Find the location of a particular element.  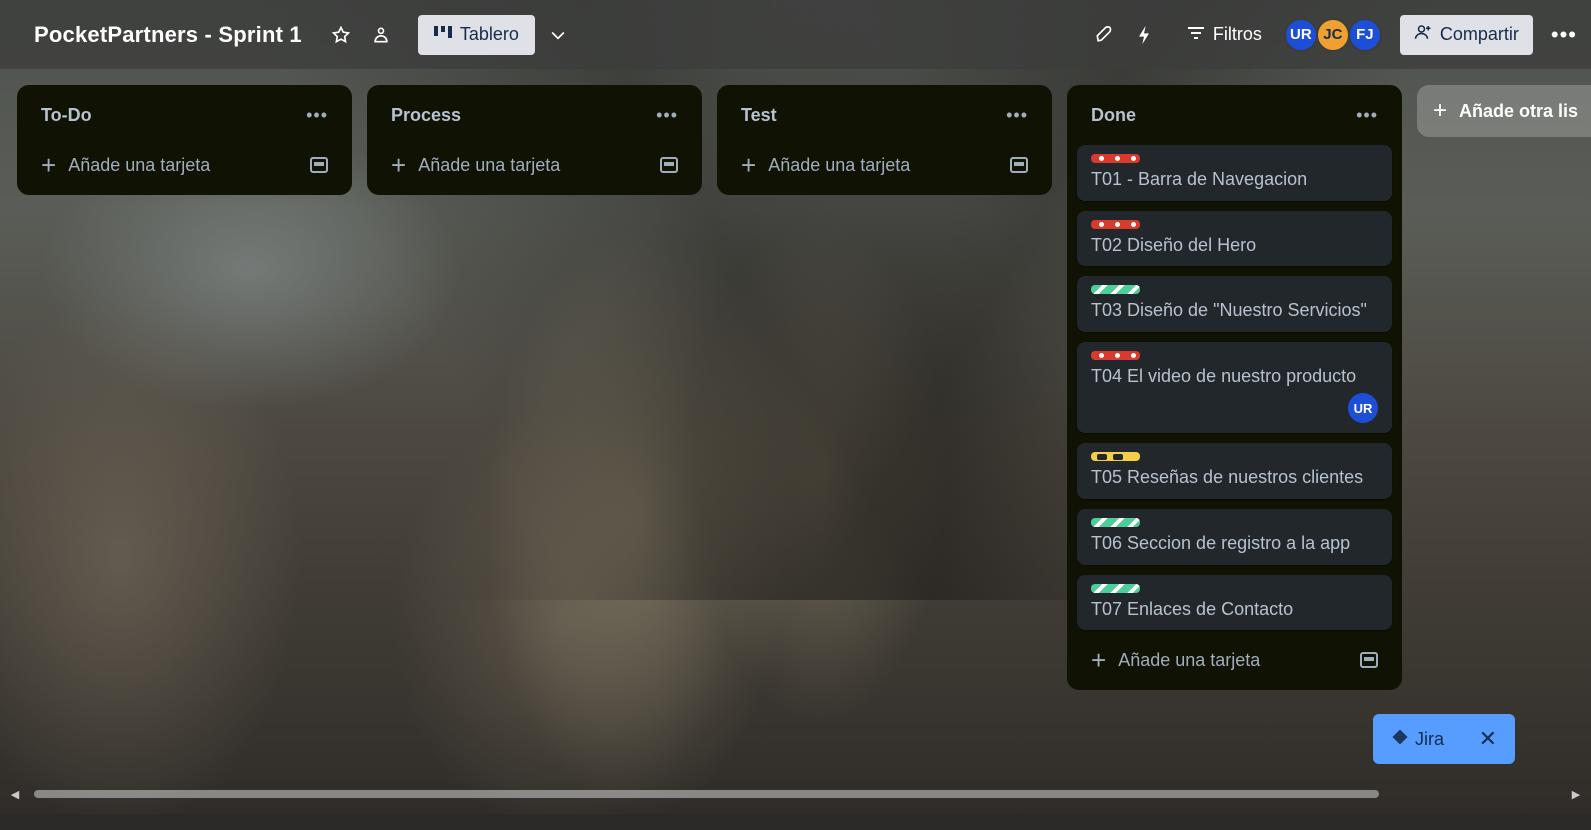

avatar: UR is located at coordinates (1300, 34).